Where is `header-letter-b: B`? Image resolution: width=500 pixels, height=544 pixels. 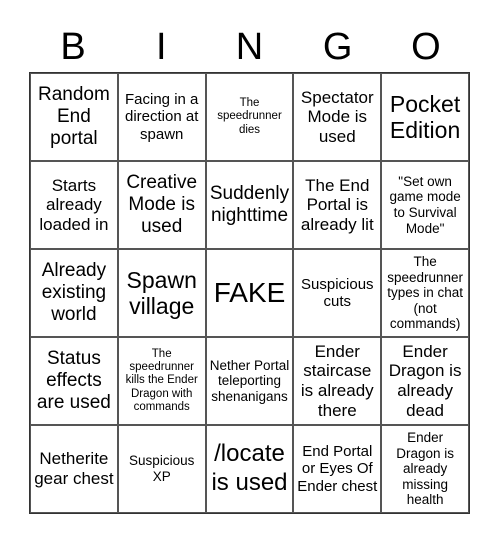 header-letter-b: B is located at coordinates (73, 47).